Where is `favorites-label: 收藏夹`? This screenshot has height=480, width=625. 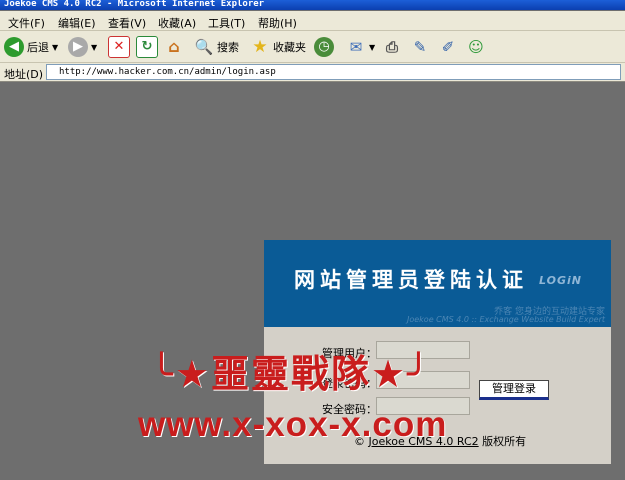
favorites-label: 收藏夹 is located at coordinates (289, 47).